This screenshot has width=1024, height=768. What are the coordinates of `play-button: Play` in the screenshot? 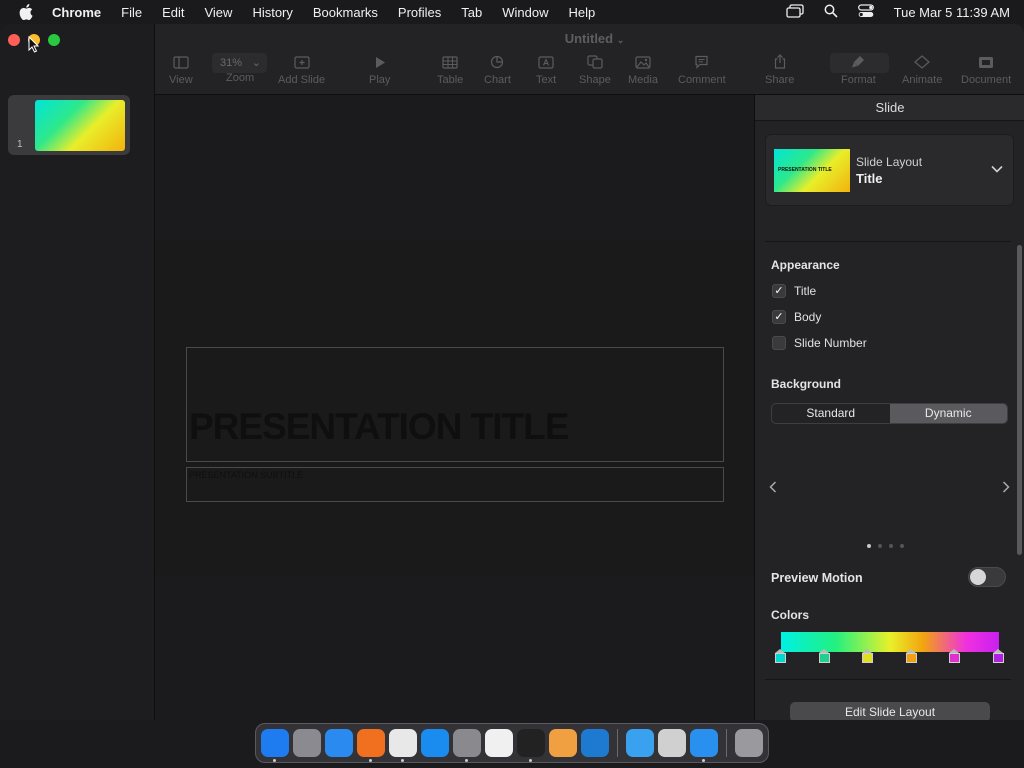 It's located at (379, 70).